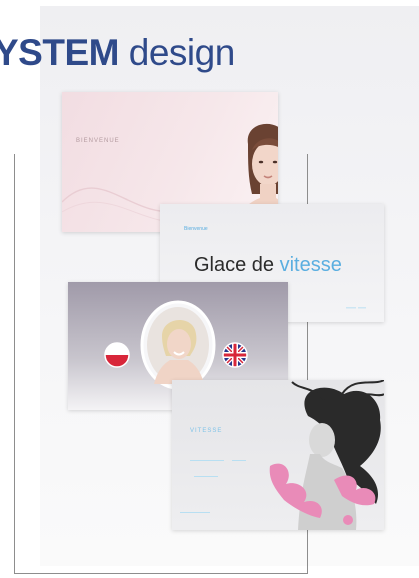 This screenshot has width=419, height=578. I want to click on title-light: design, so click(182, 52).